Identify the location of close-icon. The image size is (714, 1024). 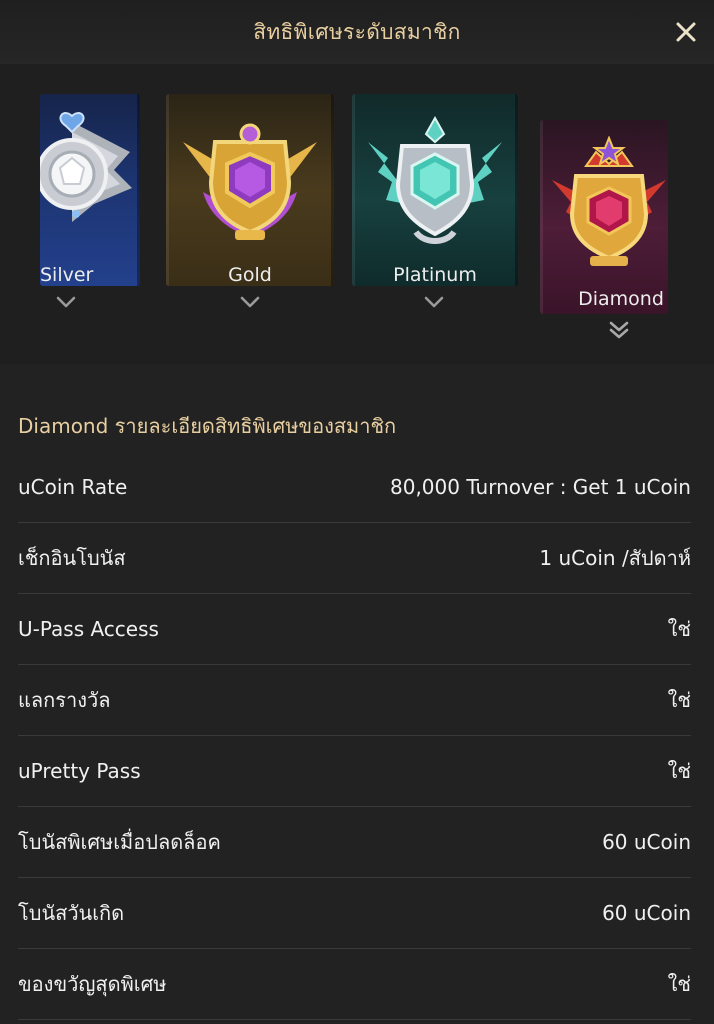
(686, 32).